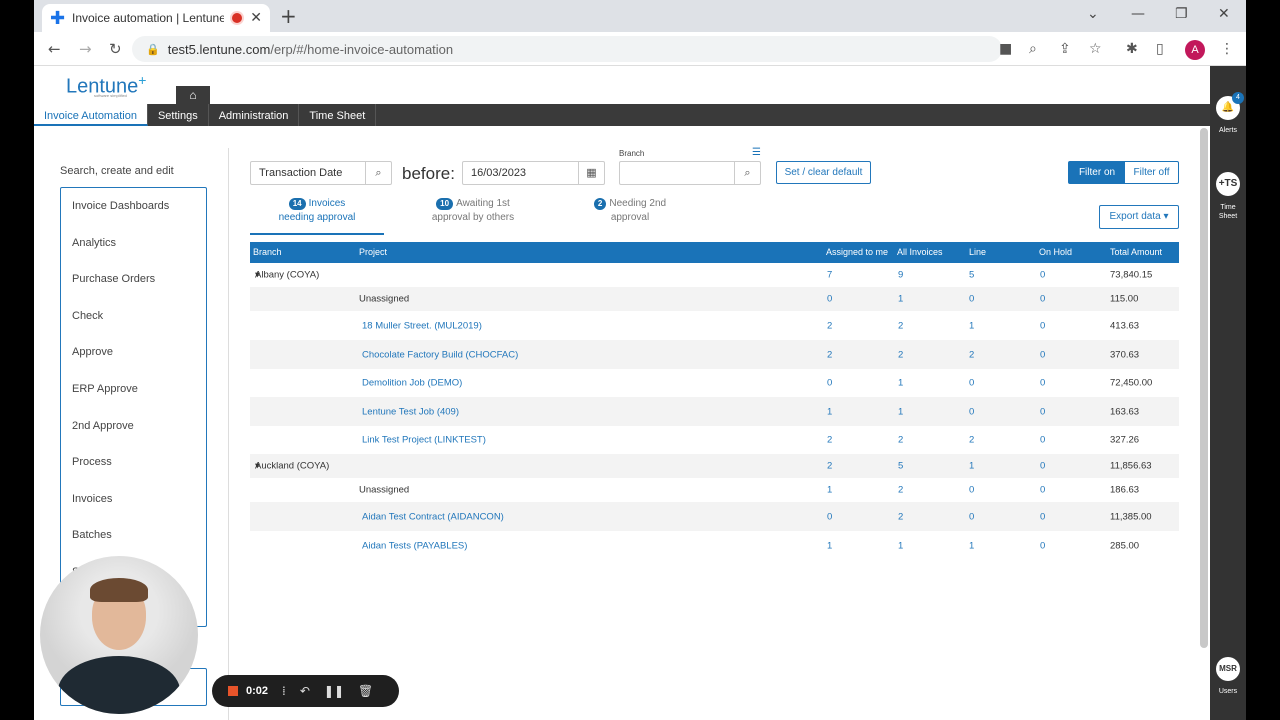  What do you see at coordinates (410, 411) in the screenshot?
I see `project-link: Lentune Test Job (409)` at bounding box center [410, 411].